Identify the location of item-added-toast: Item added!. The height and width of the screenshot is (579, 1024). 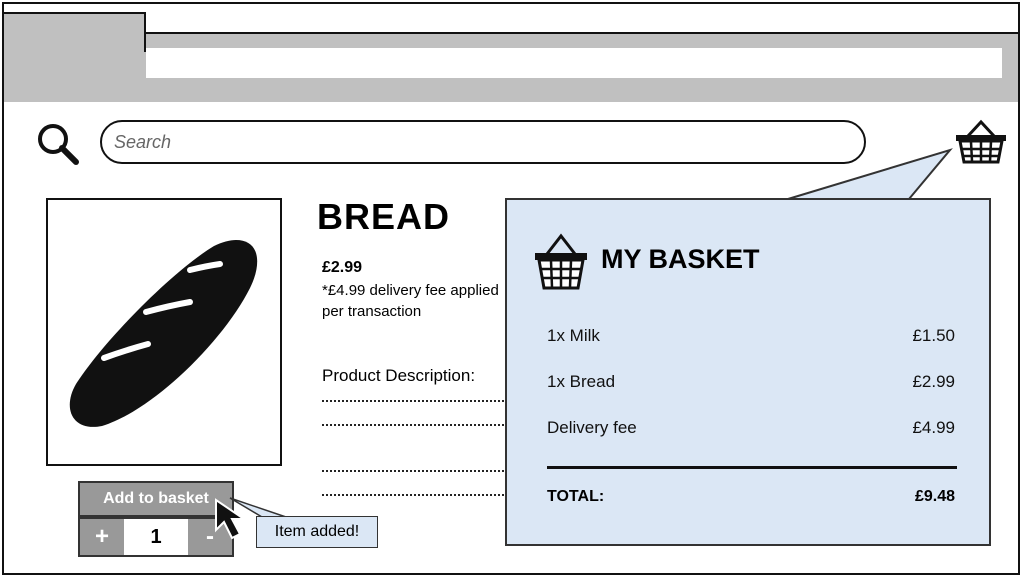
(317, 532).